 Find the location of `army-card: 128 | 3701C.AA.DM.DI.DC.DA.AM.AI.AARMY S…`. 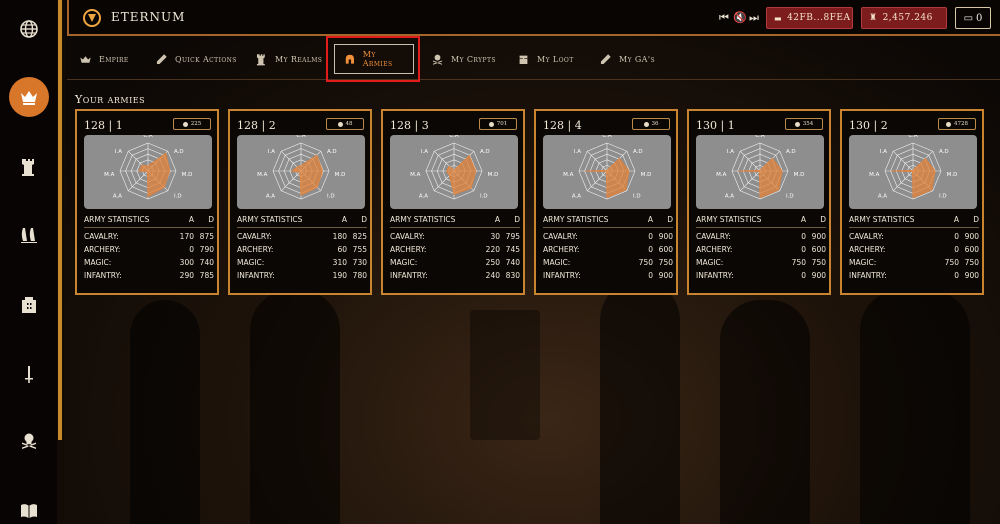

army-card: 128 | 3701C.AA.DM.DI.DC.DA.AM.AI.AARMY S… is located at coordinates (453, 202).